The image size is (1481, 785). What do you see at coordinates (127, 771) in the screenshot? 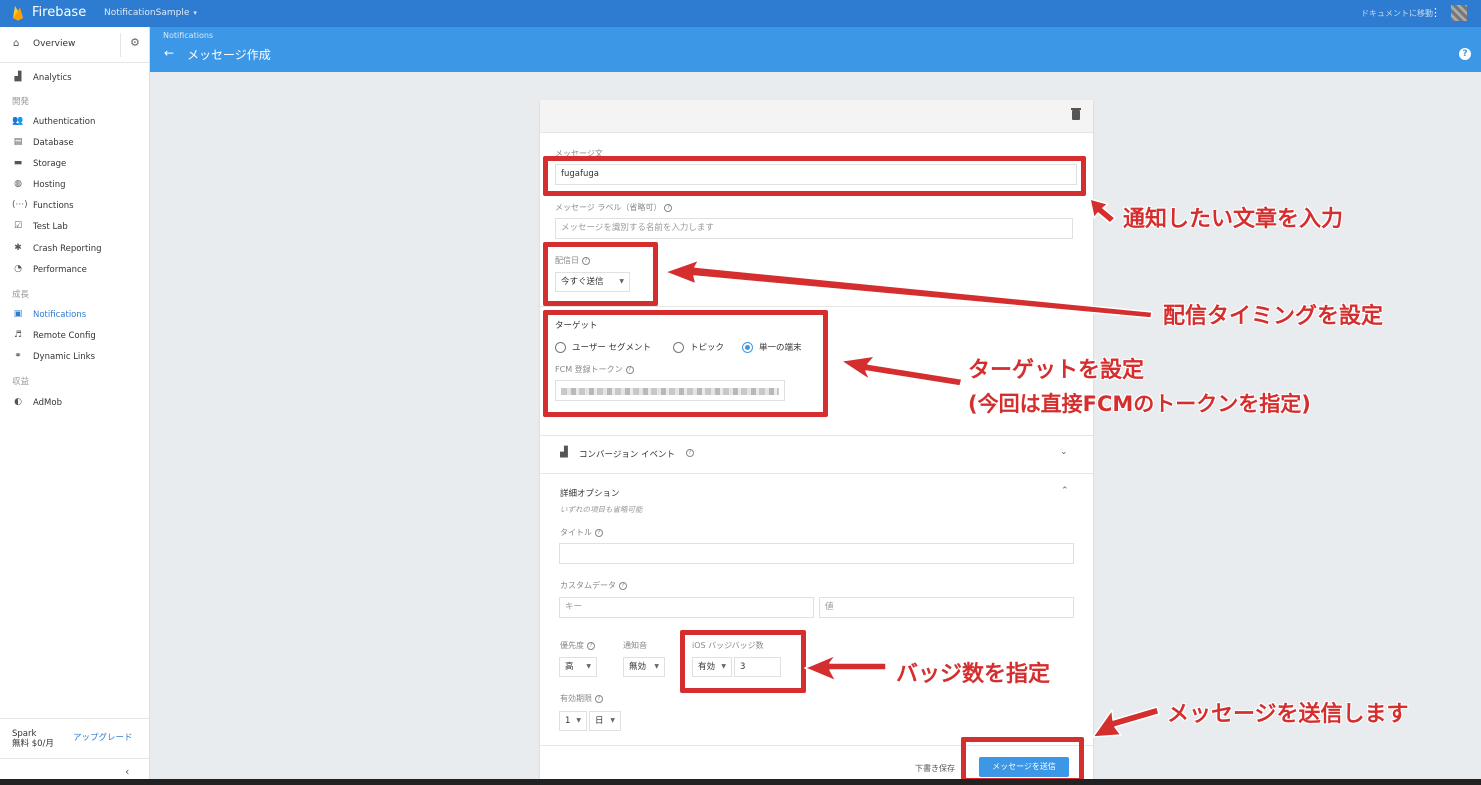
I see `chevron-left-icon: ‹` at bounding box center [127, 771].